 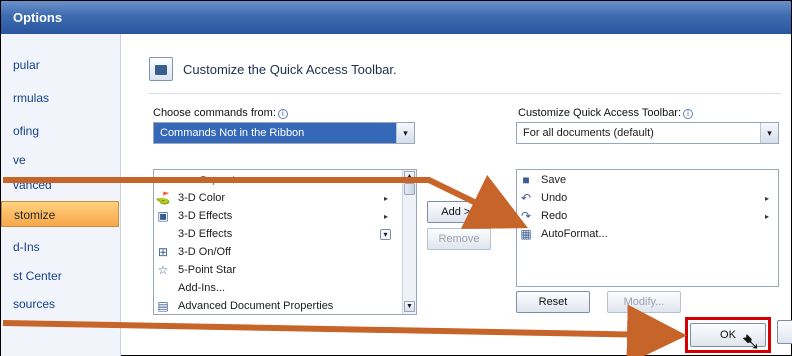 I want to click on sidebar-item-save: ve, so click(x=60, y=160).